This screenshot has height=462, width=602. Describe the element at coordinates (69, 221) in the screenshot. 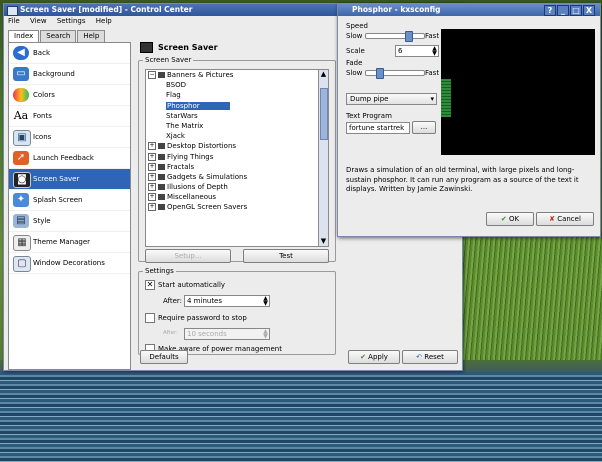

I see `sidebar-item-style: ▤ Style` at that location.